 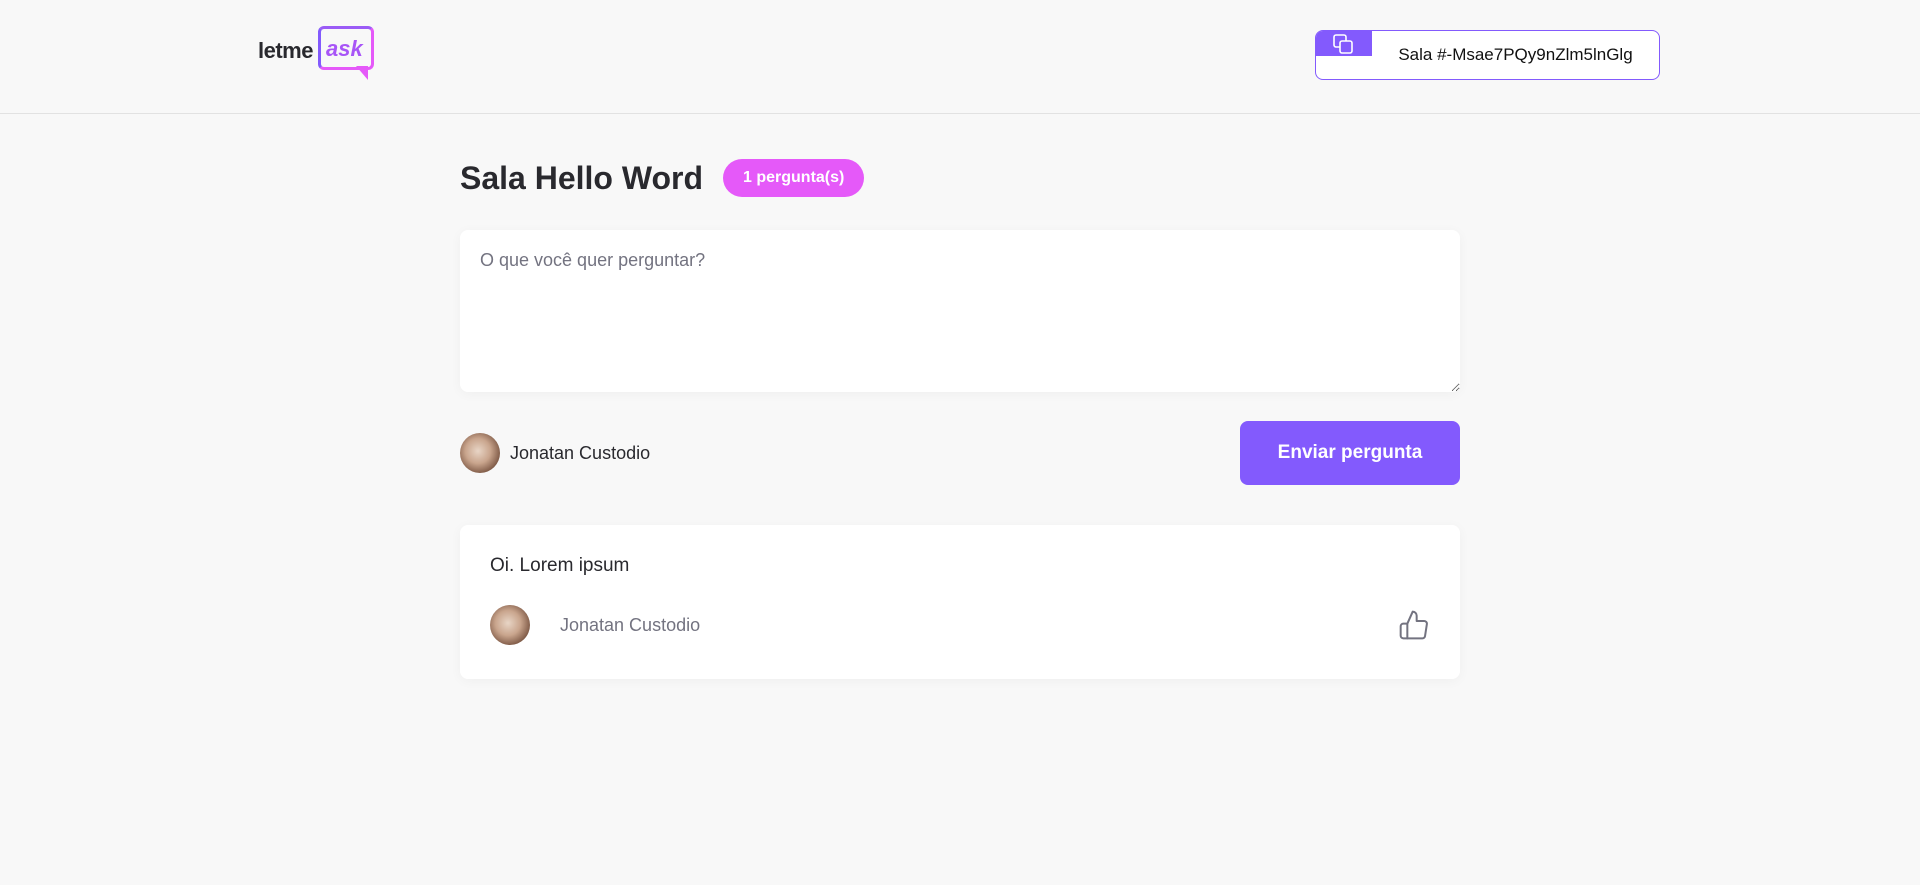 What do you see at coordinates (580, 452) in the screenshot?
I see `user-name: Jonatan Custodio` at bounding box center [580, 452].